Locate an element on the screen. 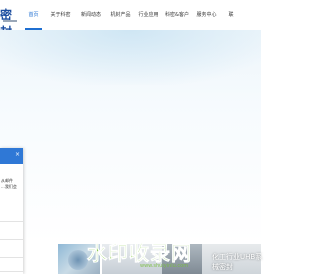 This screenshot has height=274, width=320. chat-message-line-2: ...我们会 is located at coordinates (9, 186).